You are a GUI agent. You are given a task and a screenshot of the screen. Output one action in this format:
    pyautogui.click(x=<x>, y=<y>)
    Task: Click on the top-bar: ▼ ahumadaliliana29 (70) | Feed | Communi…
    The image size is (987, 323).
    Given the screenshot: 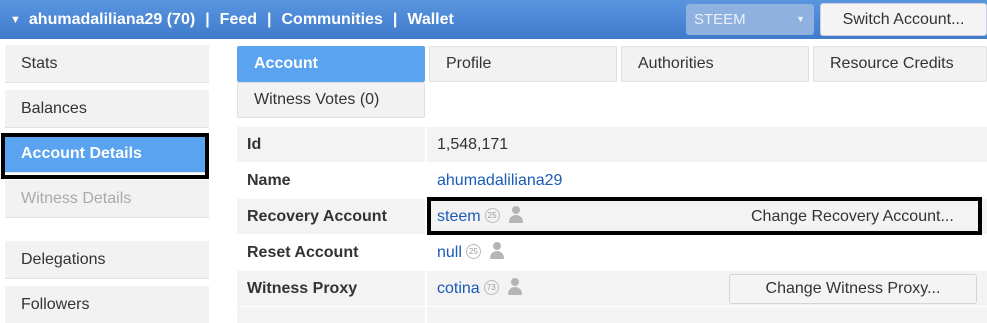 What is the action you would take?
    pyautogui.click(x=493, y=19)
    